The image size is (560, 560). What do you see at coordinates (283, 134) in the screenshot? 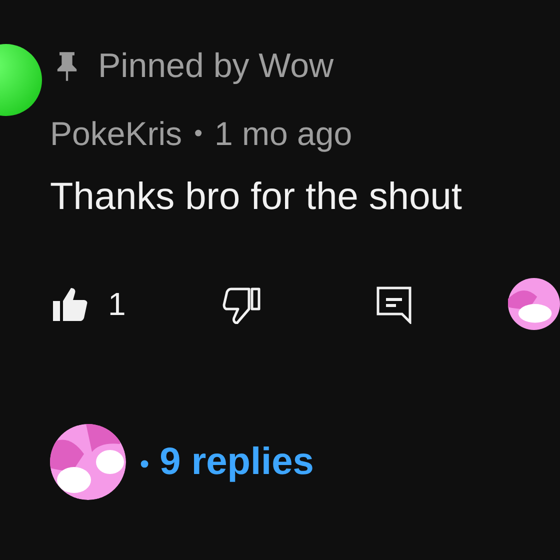
I see `comment-time: 1 mo ago` at bounding box center [283, 134].